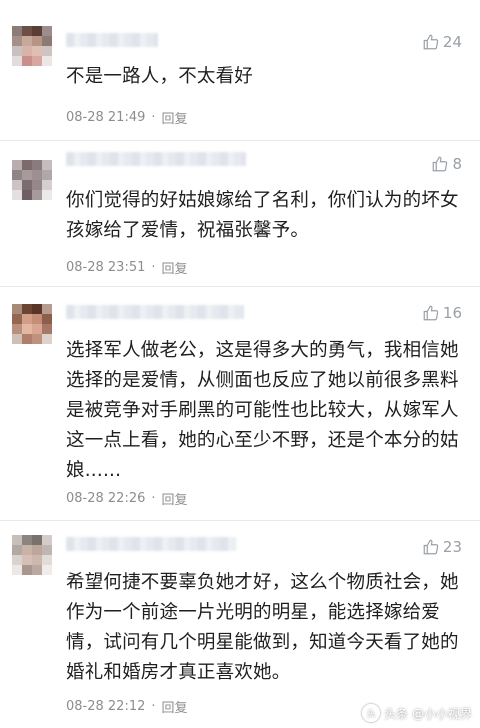 This screenshot has width=480, height=728. I want to click on comment-text: 不是一路人，不太看好, so click(160, 76).